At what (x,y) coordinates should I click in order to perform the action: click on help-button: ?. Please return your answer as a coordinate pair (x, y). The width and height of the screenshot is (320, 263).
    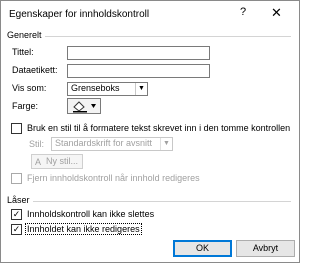
    Looking at the image, I should click on (243, 12).